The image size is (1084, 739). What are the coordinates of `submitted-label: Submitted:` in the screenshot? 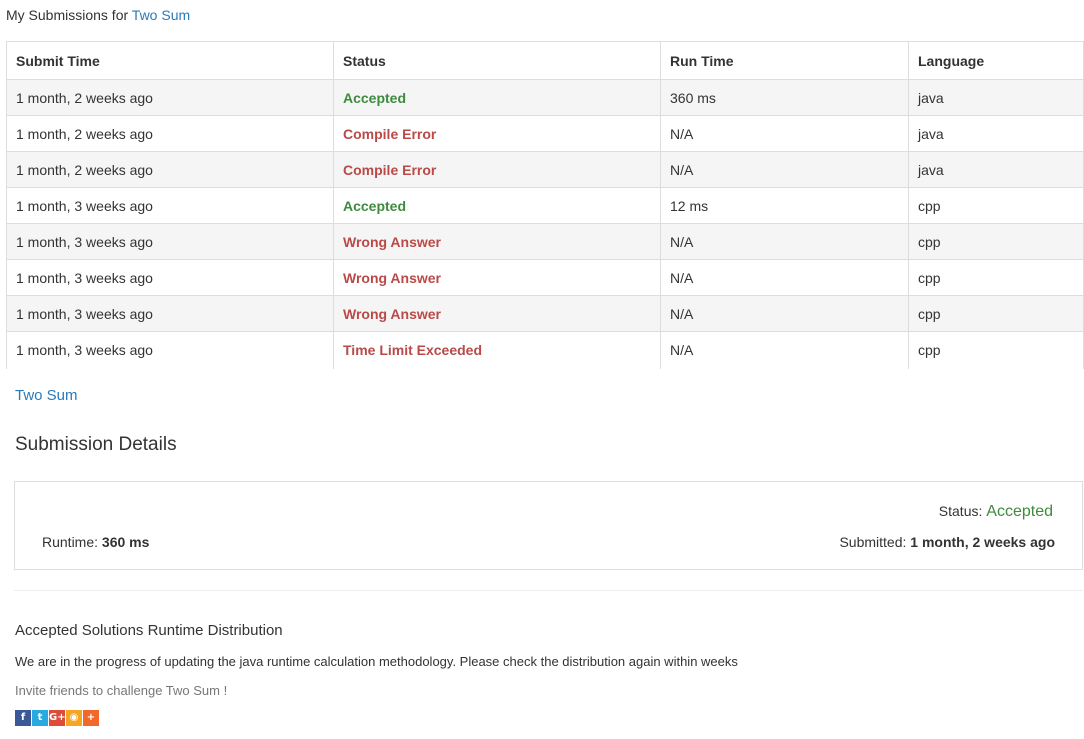 It's located at (873, 542).